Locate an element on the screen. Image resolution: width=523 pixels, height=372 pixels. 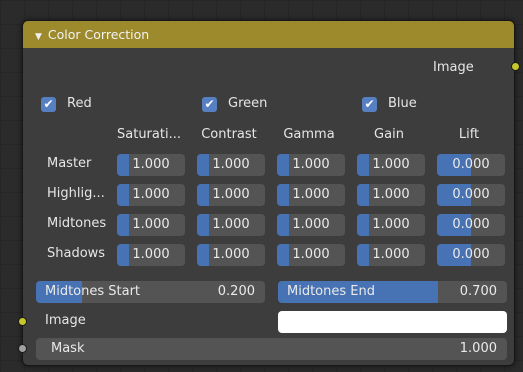
column-header-gamma: Gamma is located at coordinates (309, 134).